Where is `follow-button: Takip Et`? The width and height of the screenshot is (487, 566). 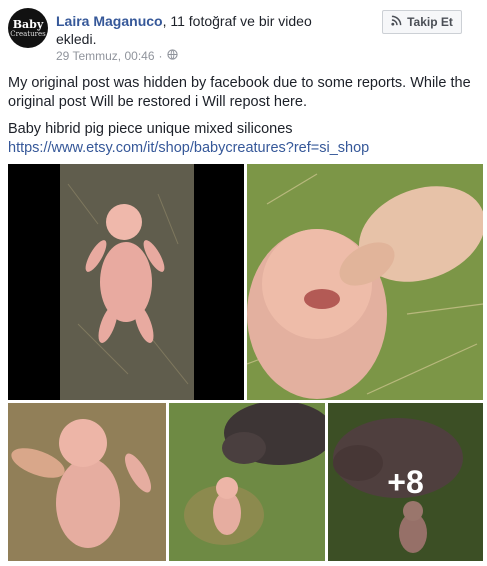 follow-button: Takip Et is located at coordinates (422, 22).